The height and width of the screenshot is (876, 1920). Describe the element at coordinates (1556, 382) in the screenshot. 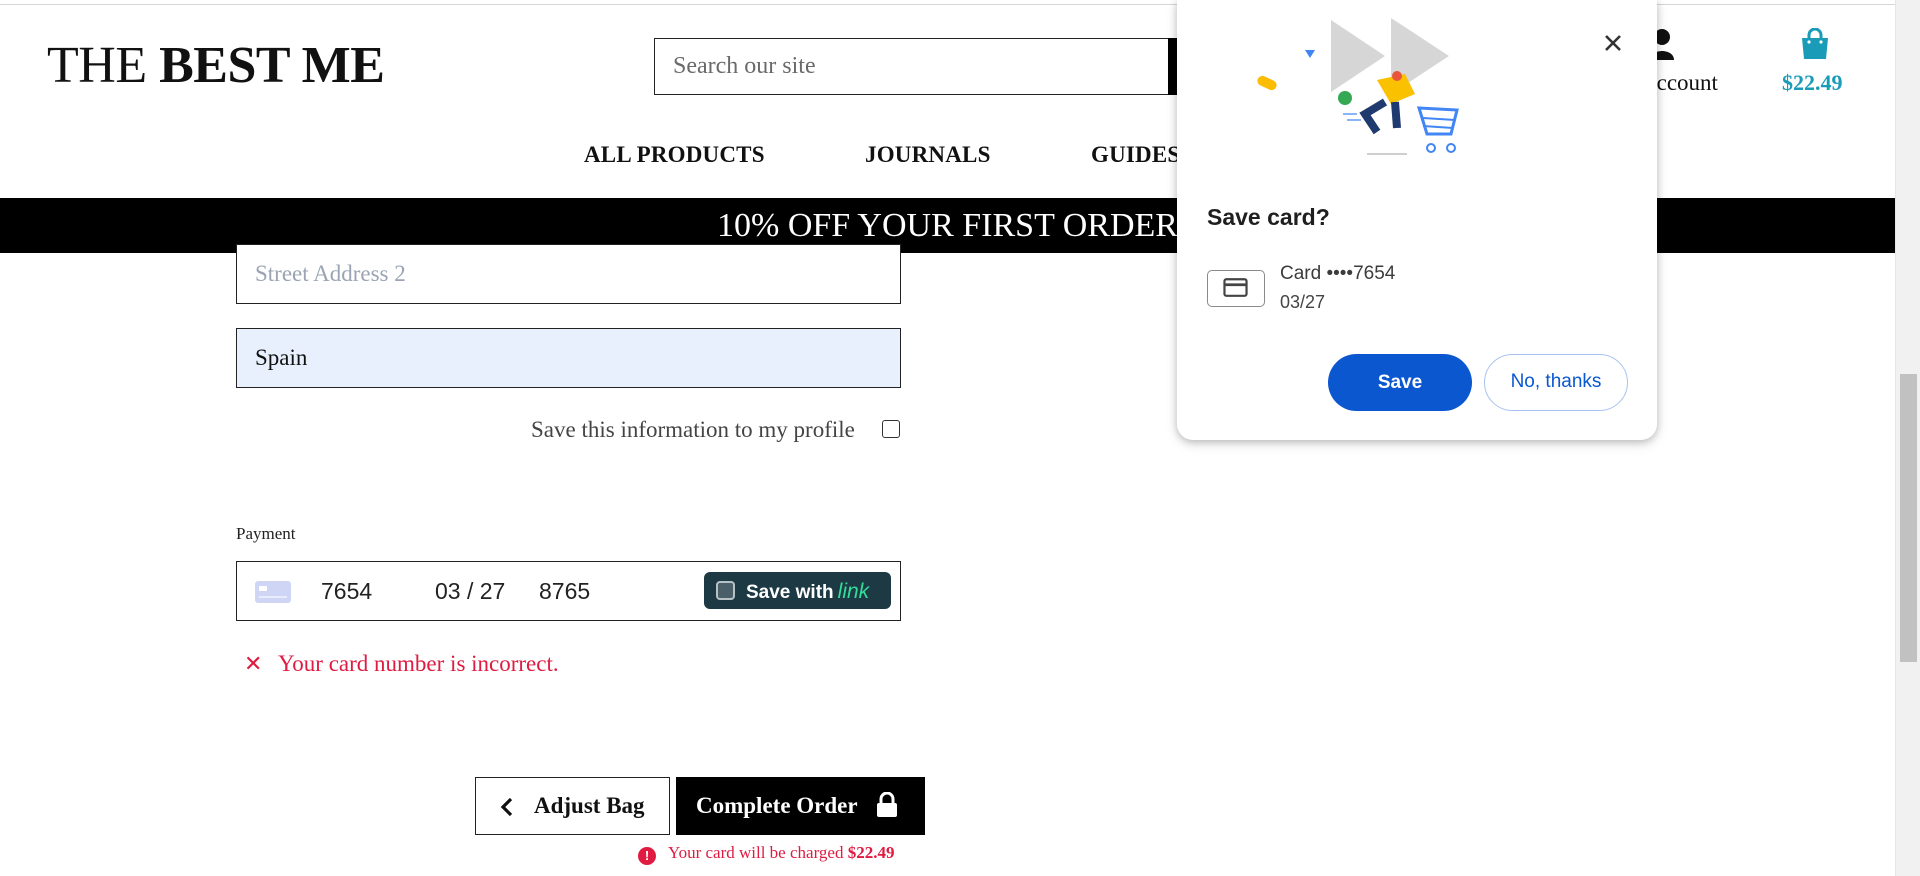

I see `no-thanks-button: No, thanks` at that location.